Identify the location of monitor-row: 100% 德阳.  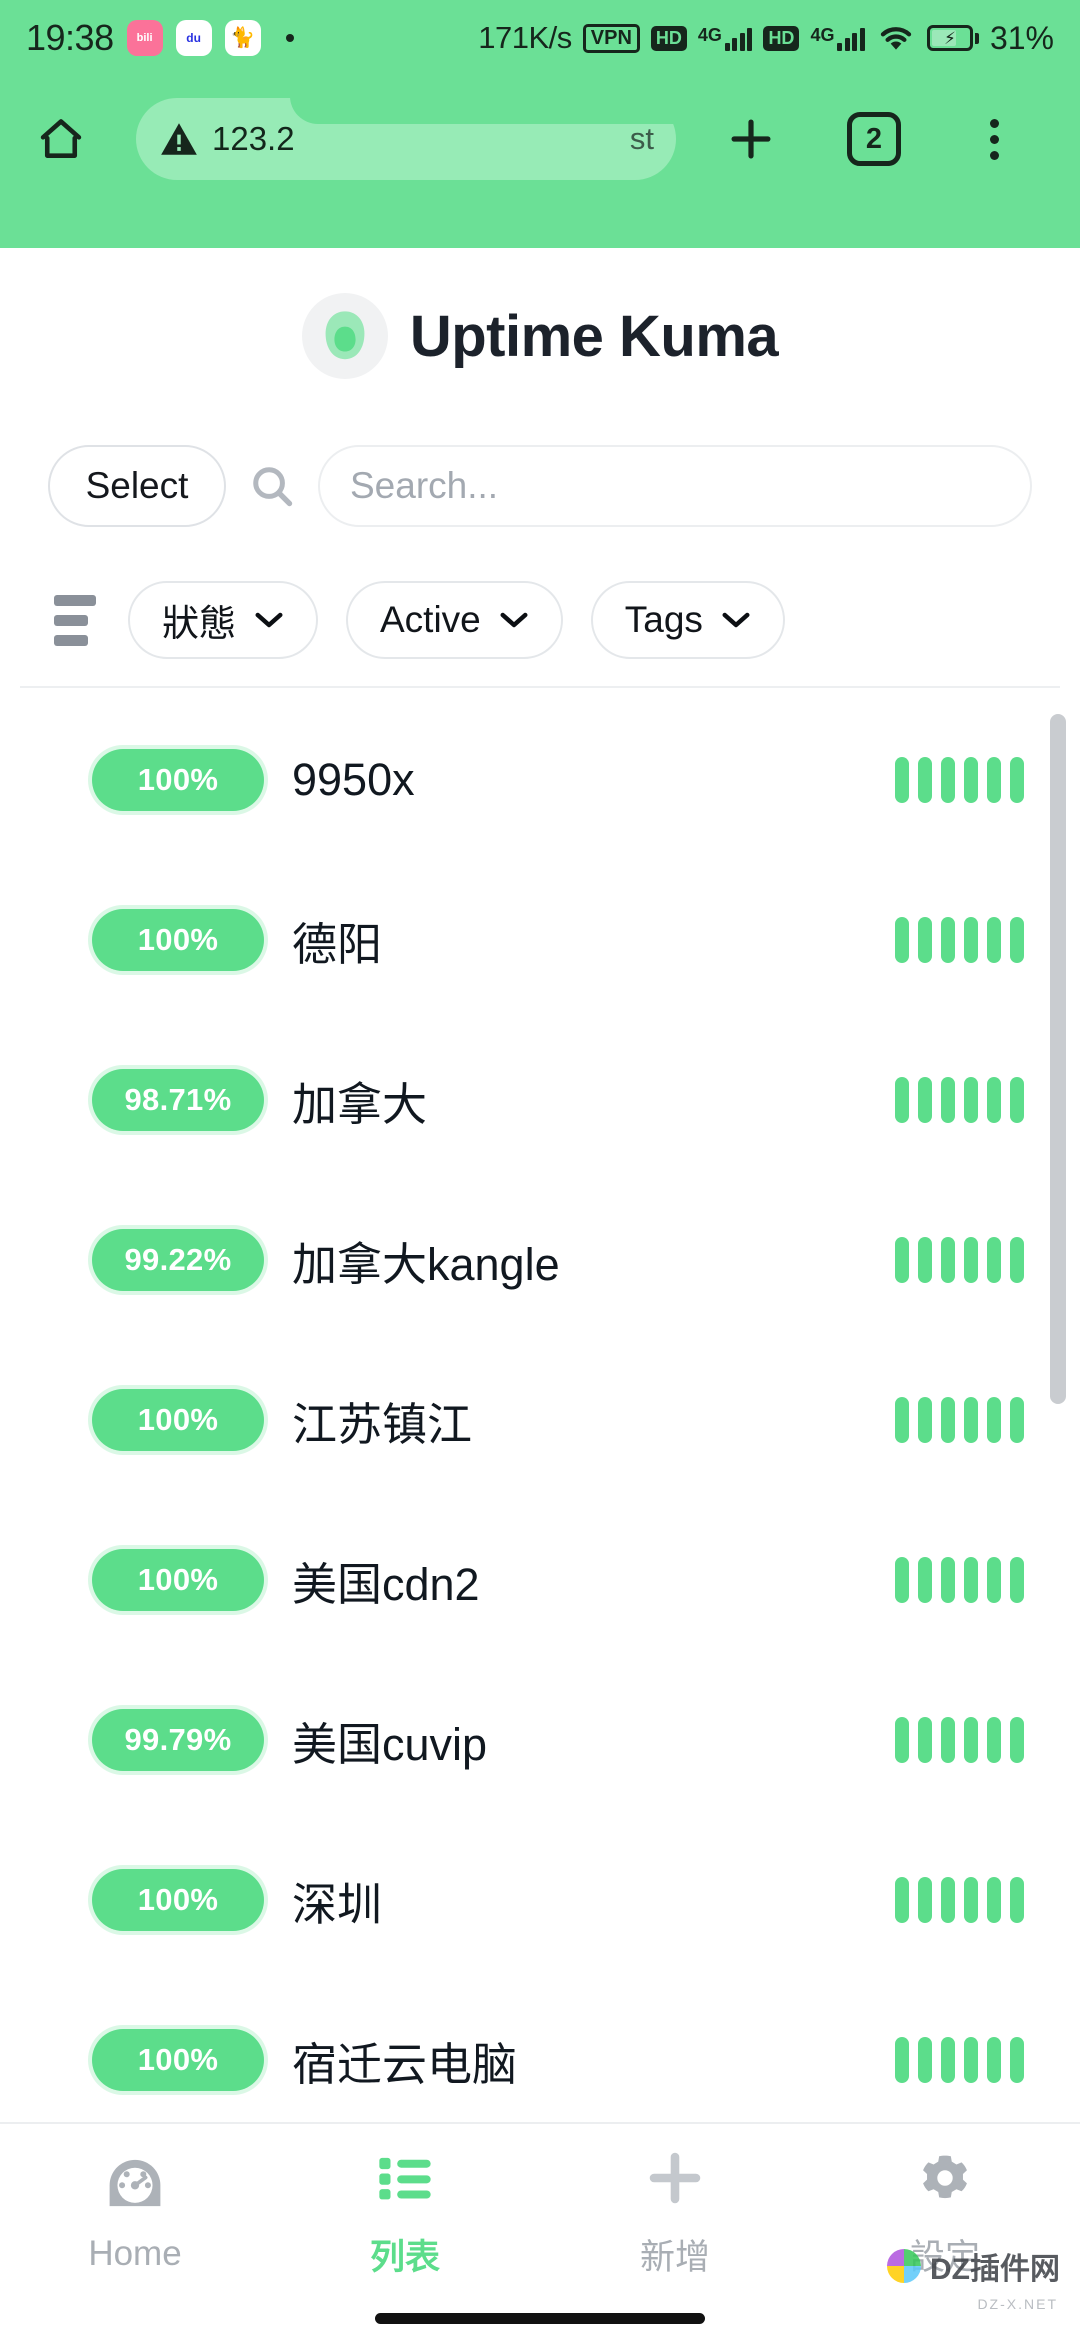
(540, 940).